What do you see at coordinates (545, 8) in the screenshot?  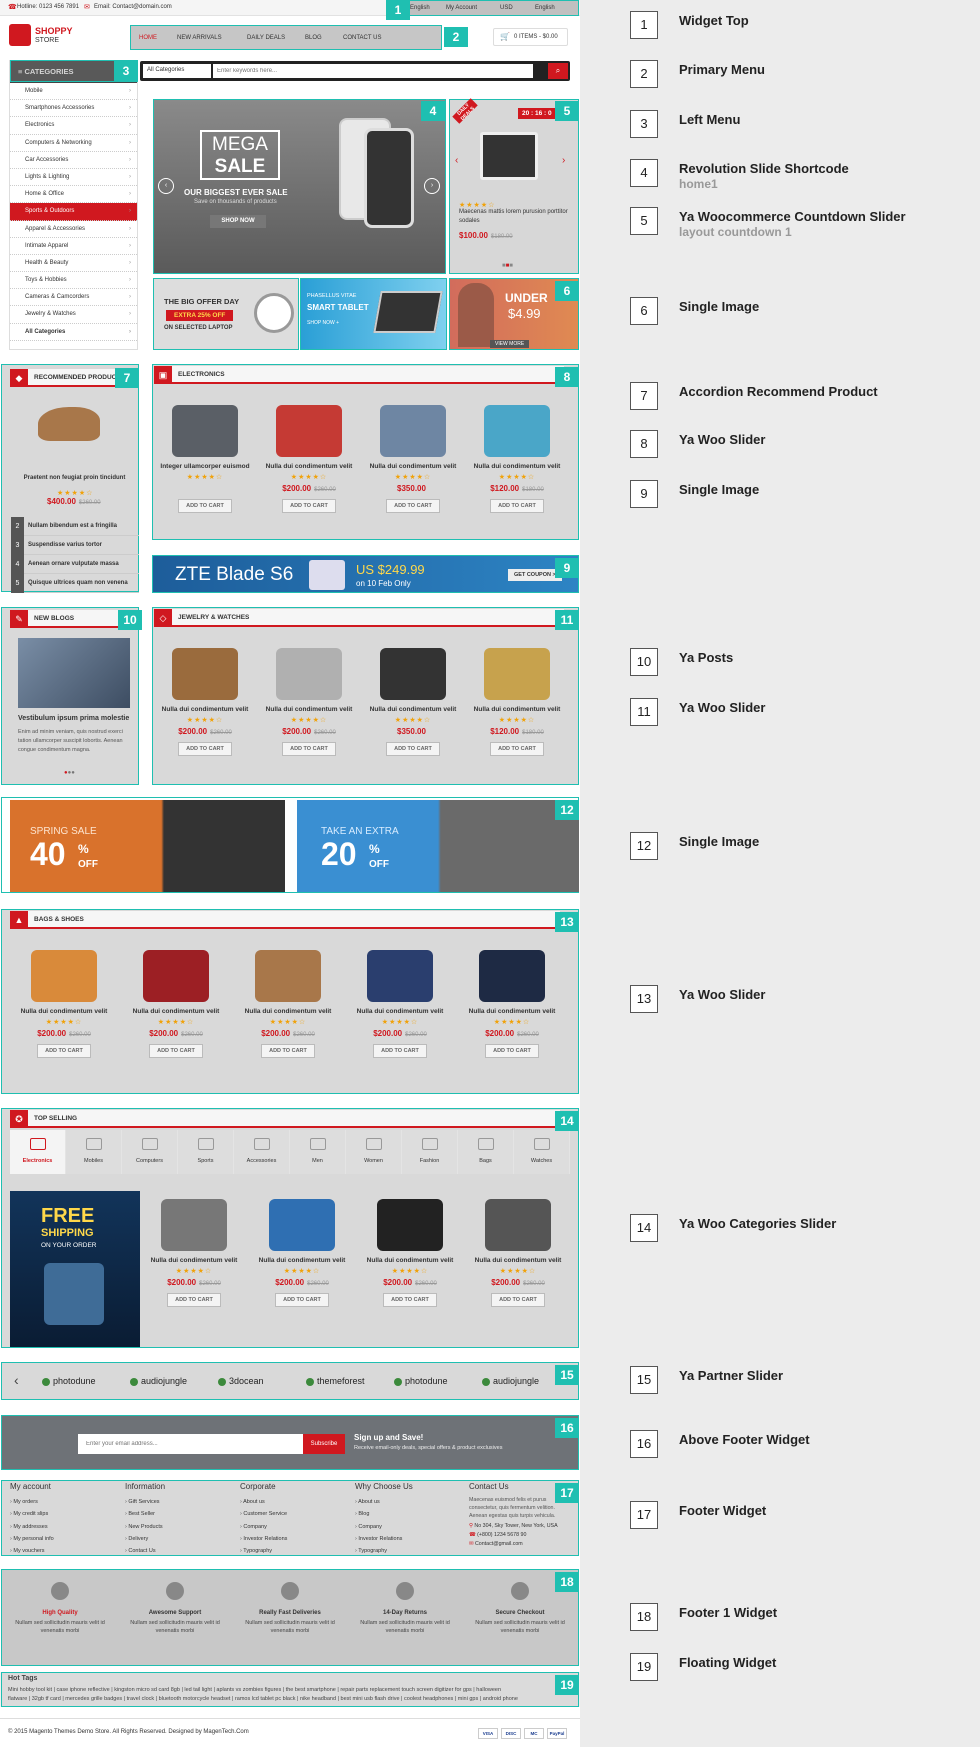 I see `language-select: English` at bounding box center [545, 8].